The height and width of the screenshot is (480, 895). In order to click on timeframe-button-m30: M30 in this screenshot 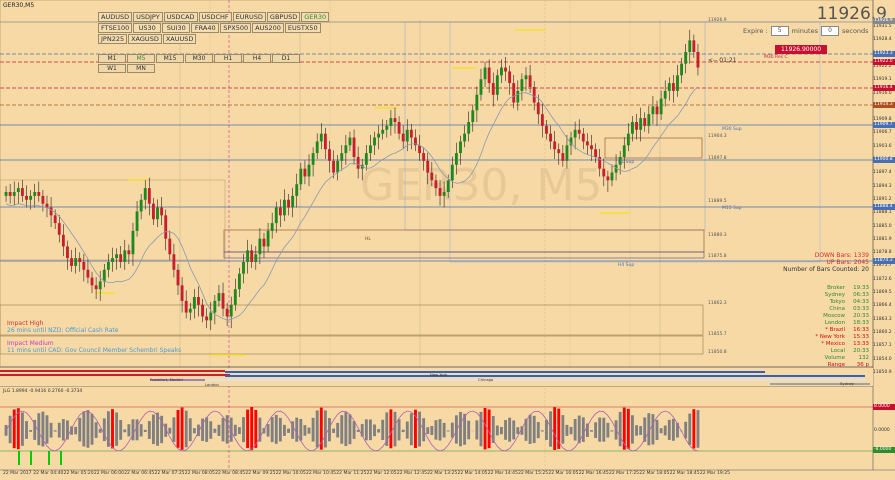, I will do `click(199, 58)`.